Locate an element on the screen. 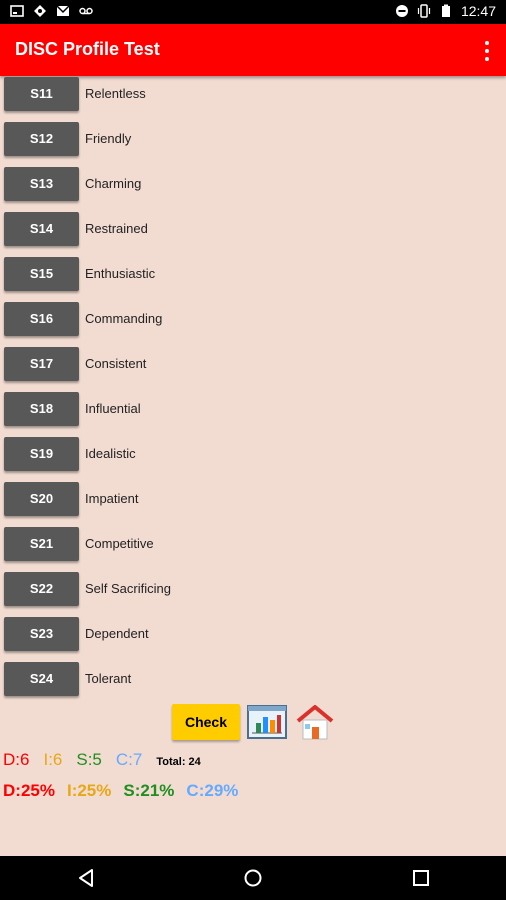  row-label: Self Sacrificing is located at coordinates (128, 588).